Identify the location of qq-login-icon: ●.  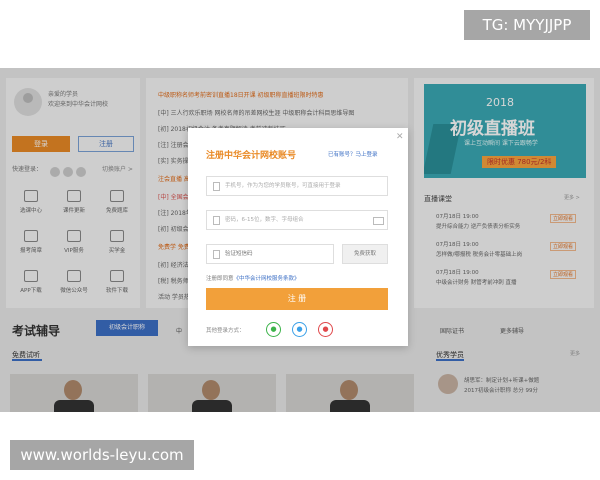
(299, 329).